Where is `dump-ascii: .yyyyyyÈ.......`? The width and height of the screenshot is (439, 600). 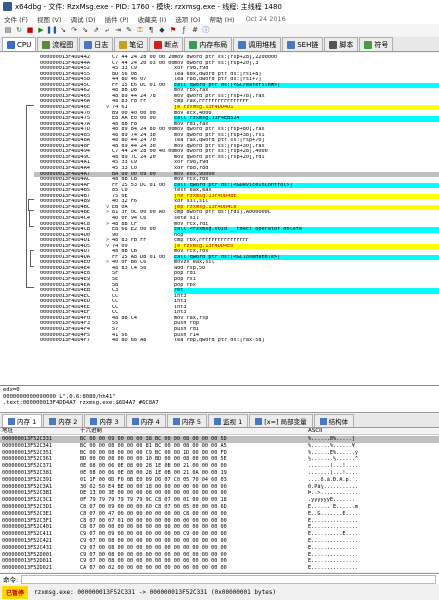 dump-ascii: .yyyyyyÈ....... is located at coordinates (331, 500).